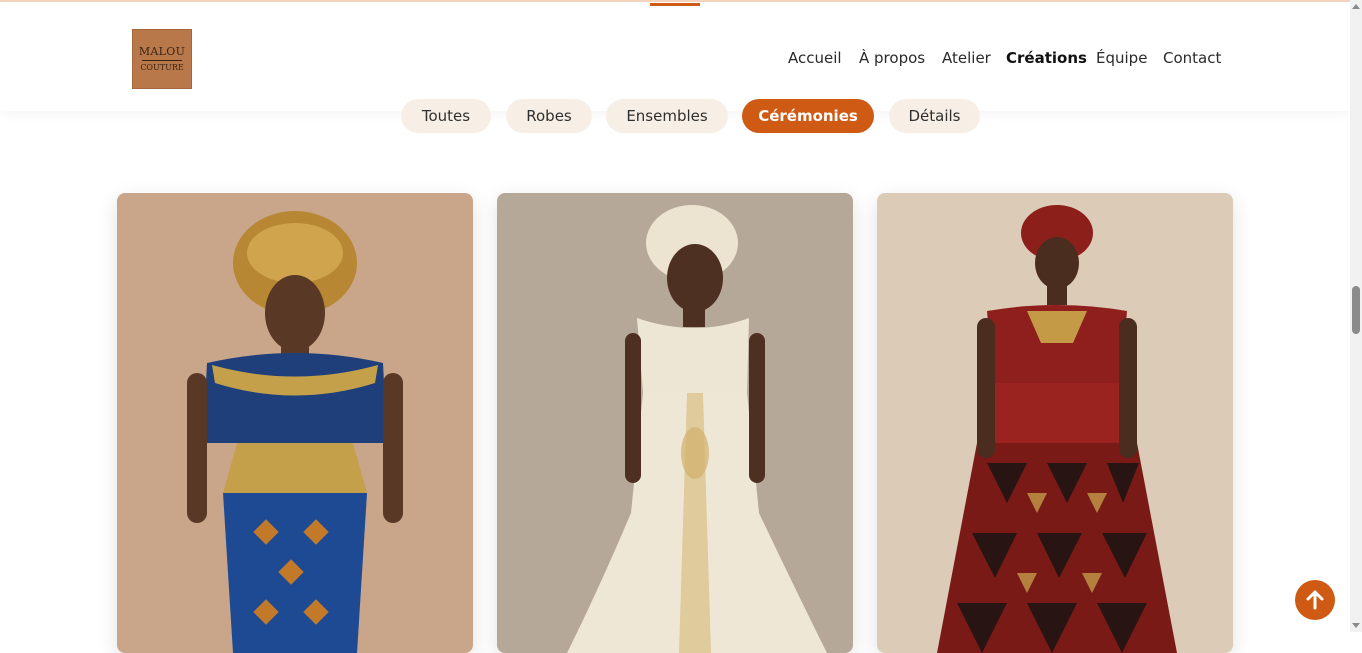  What do you see at coordinates (1121, 58) in the screenshot?
I see `nav-link-equipe: Équipe` at bounding box center [1121, 58].